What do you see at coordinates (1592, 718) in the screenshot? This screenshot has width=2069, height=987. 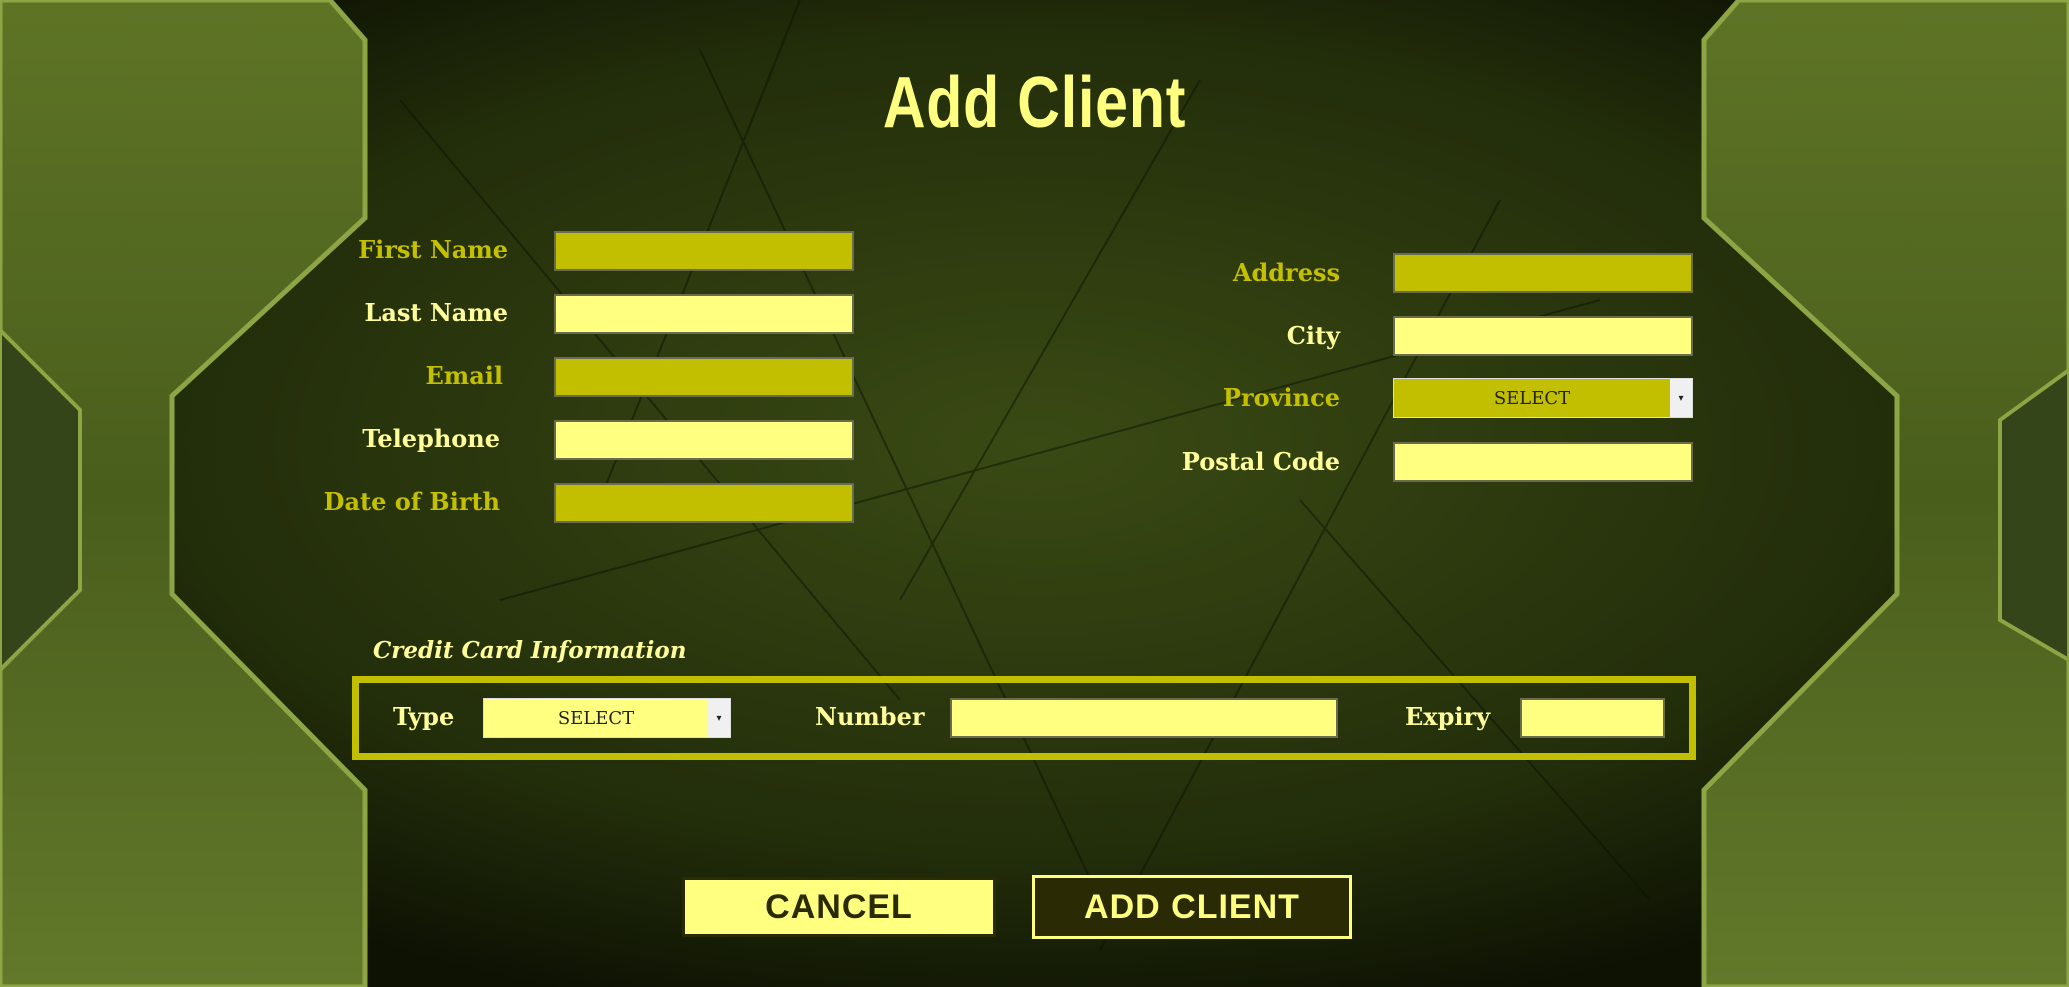 I see `card-expiry-input` at bounding box center [1592, 718].